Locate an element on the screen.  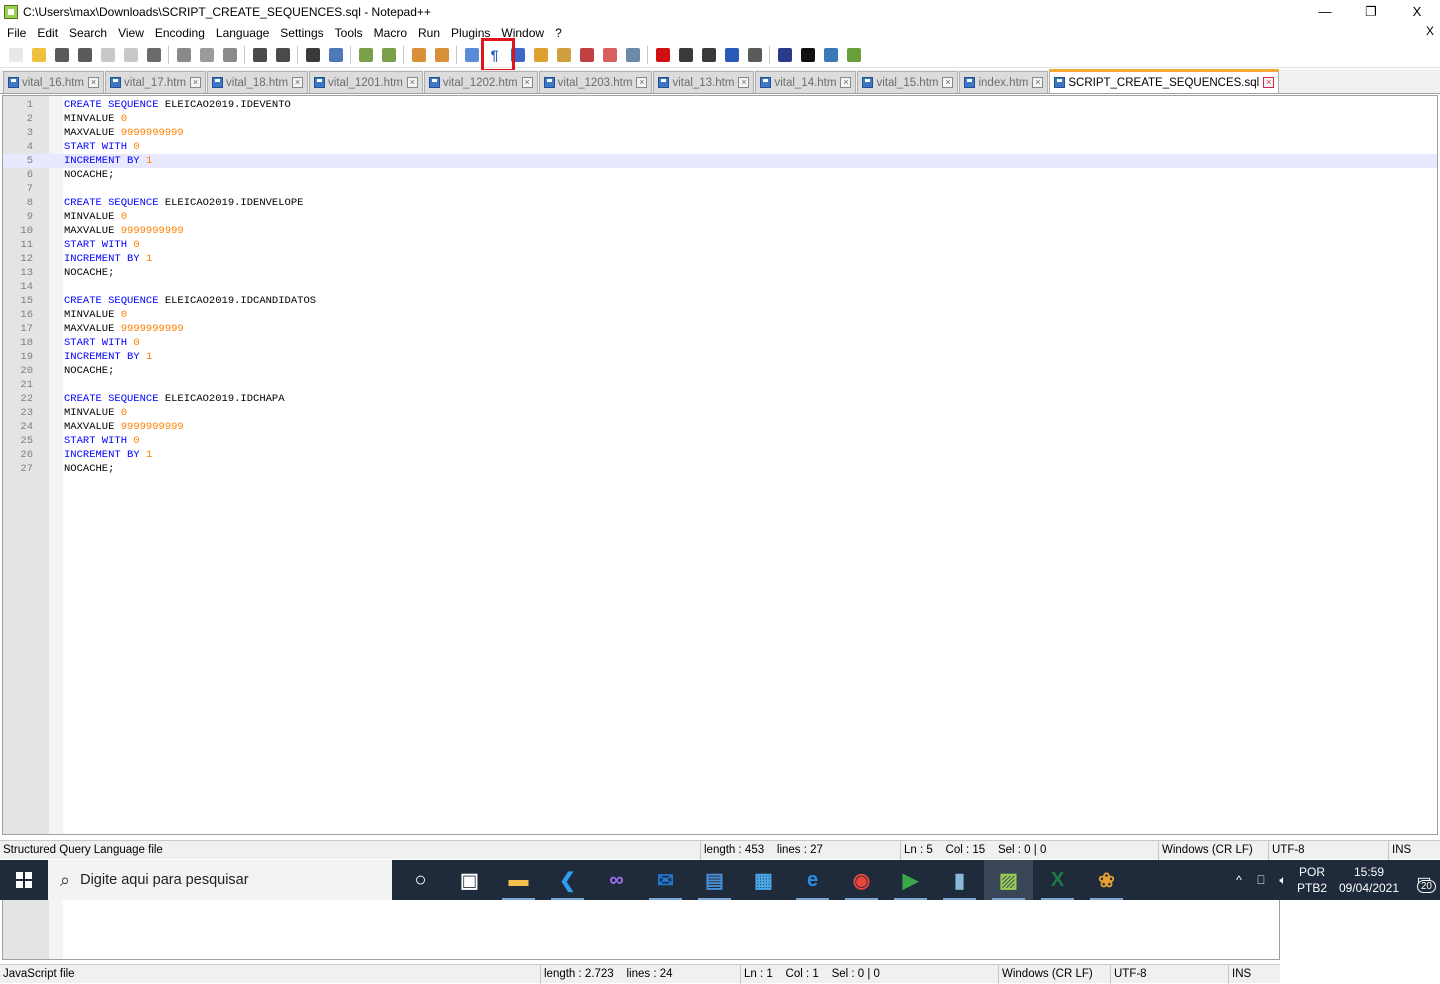
task-view-taskbar-button: ▣ is located at coordinates (469, 880).